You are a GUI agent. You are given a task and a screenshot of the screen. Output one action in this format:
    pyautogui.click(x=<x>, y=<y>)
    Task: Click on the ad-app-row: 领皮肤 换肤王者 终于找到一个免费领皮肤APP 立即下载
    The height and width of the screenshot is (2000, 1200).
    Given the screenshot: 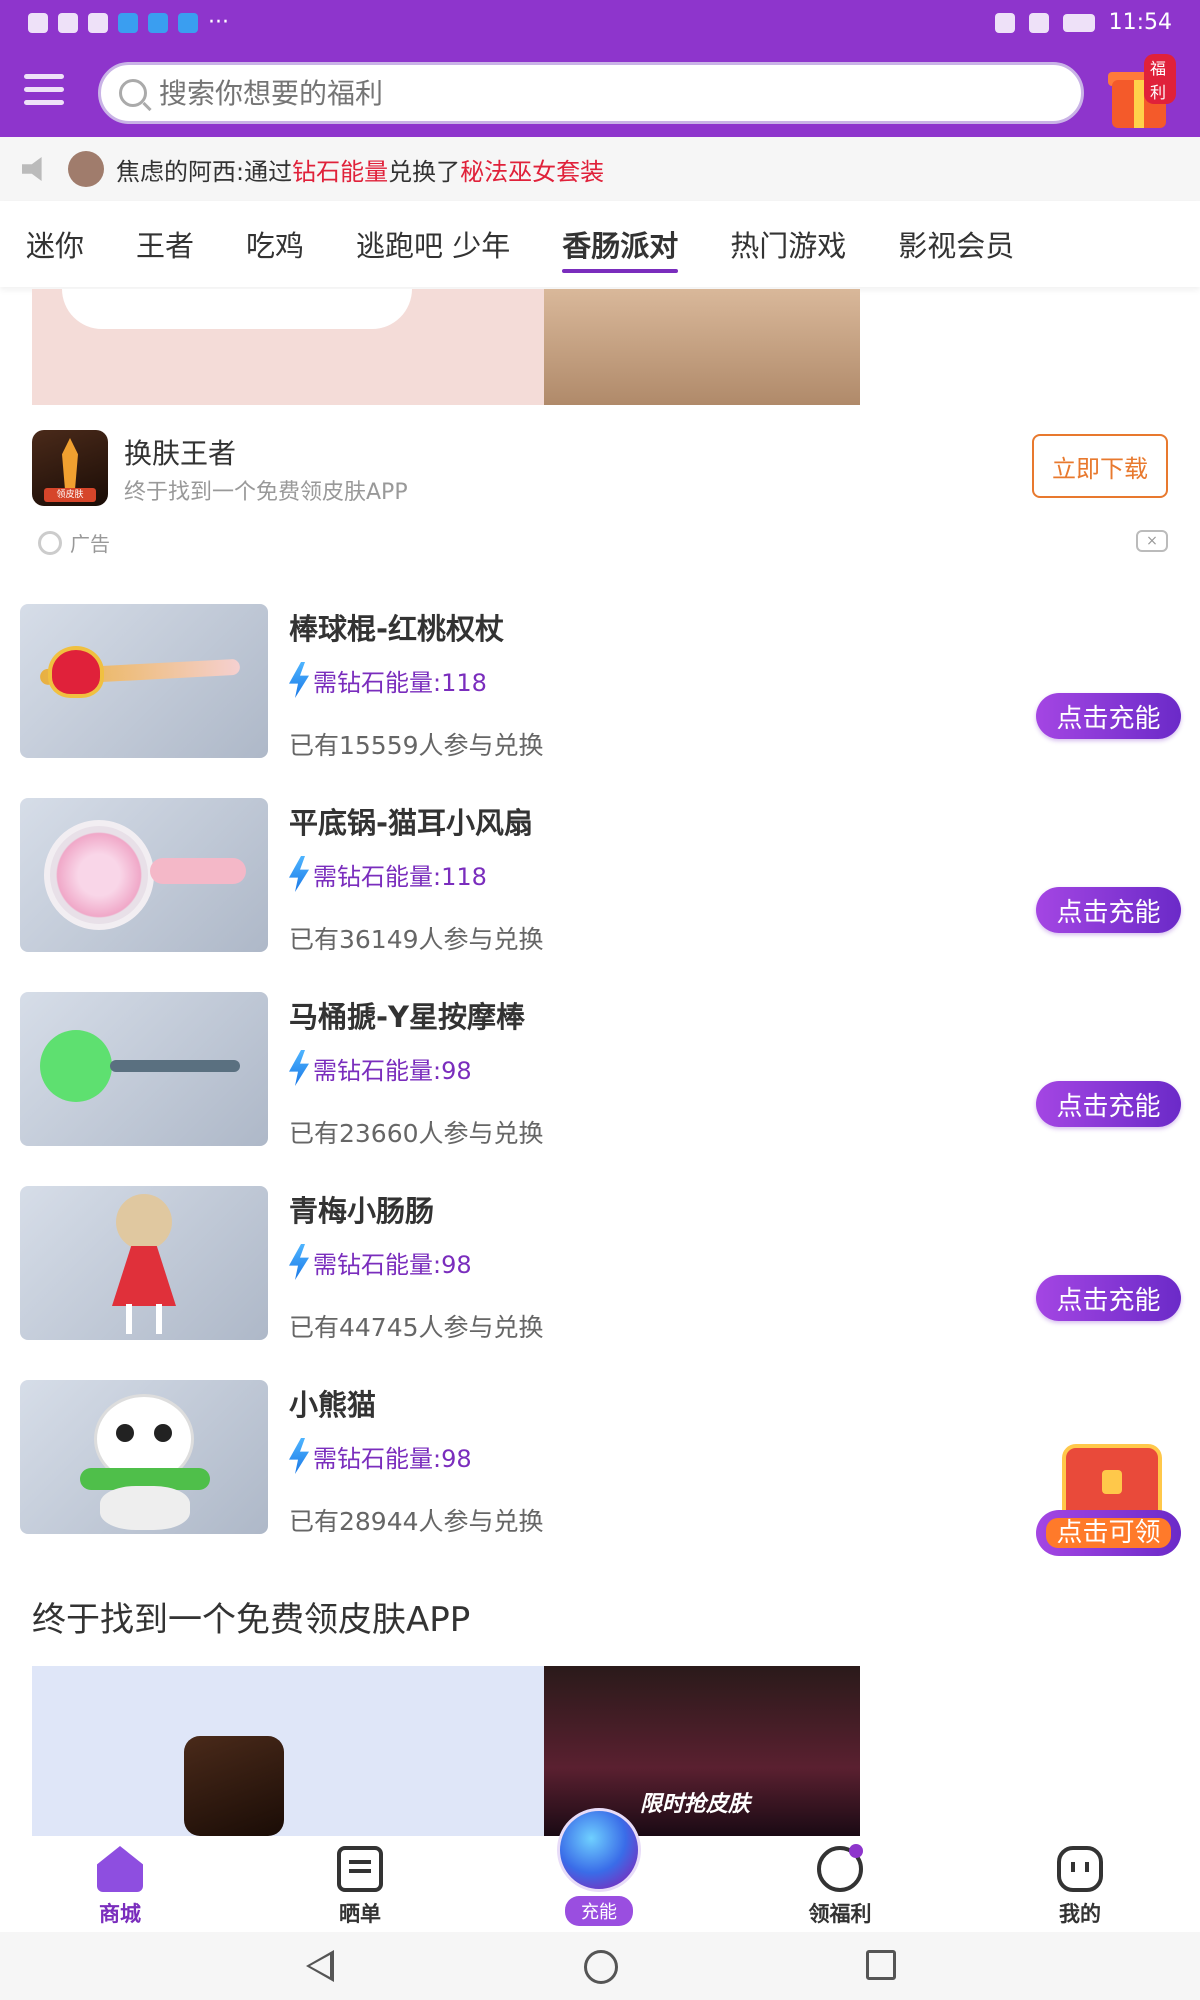 What is the action you would take?
    pyautogui.click(x=602, y=469)
    